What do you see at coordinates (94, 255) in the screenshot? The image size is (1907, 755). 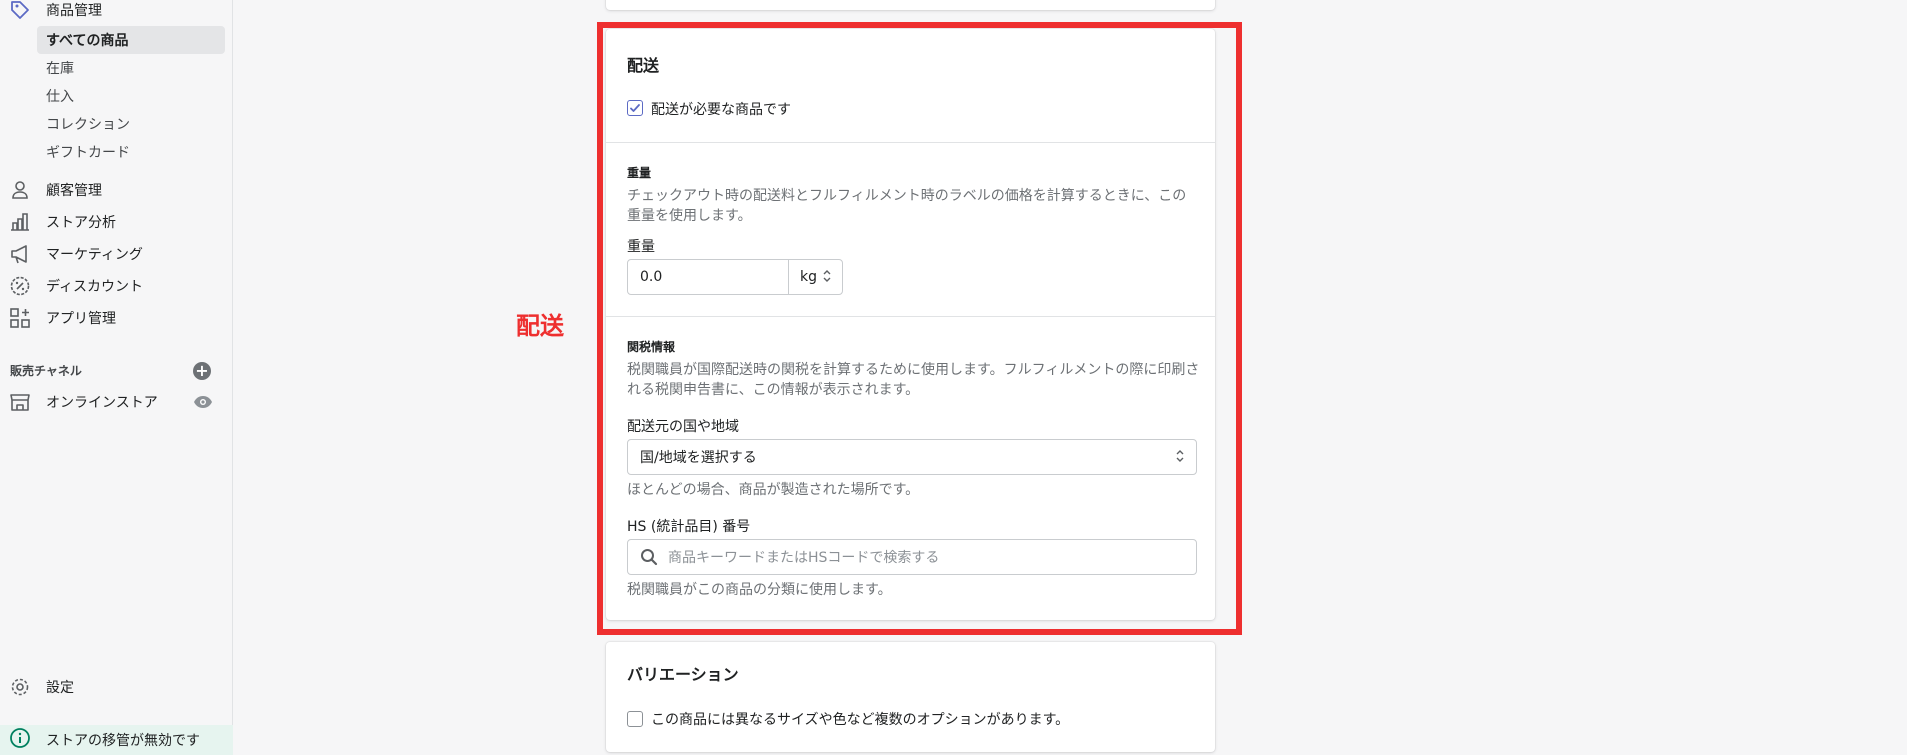 I see `sidebar-item-label: マーケティング` at bounding box center [94, 255].